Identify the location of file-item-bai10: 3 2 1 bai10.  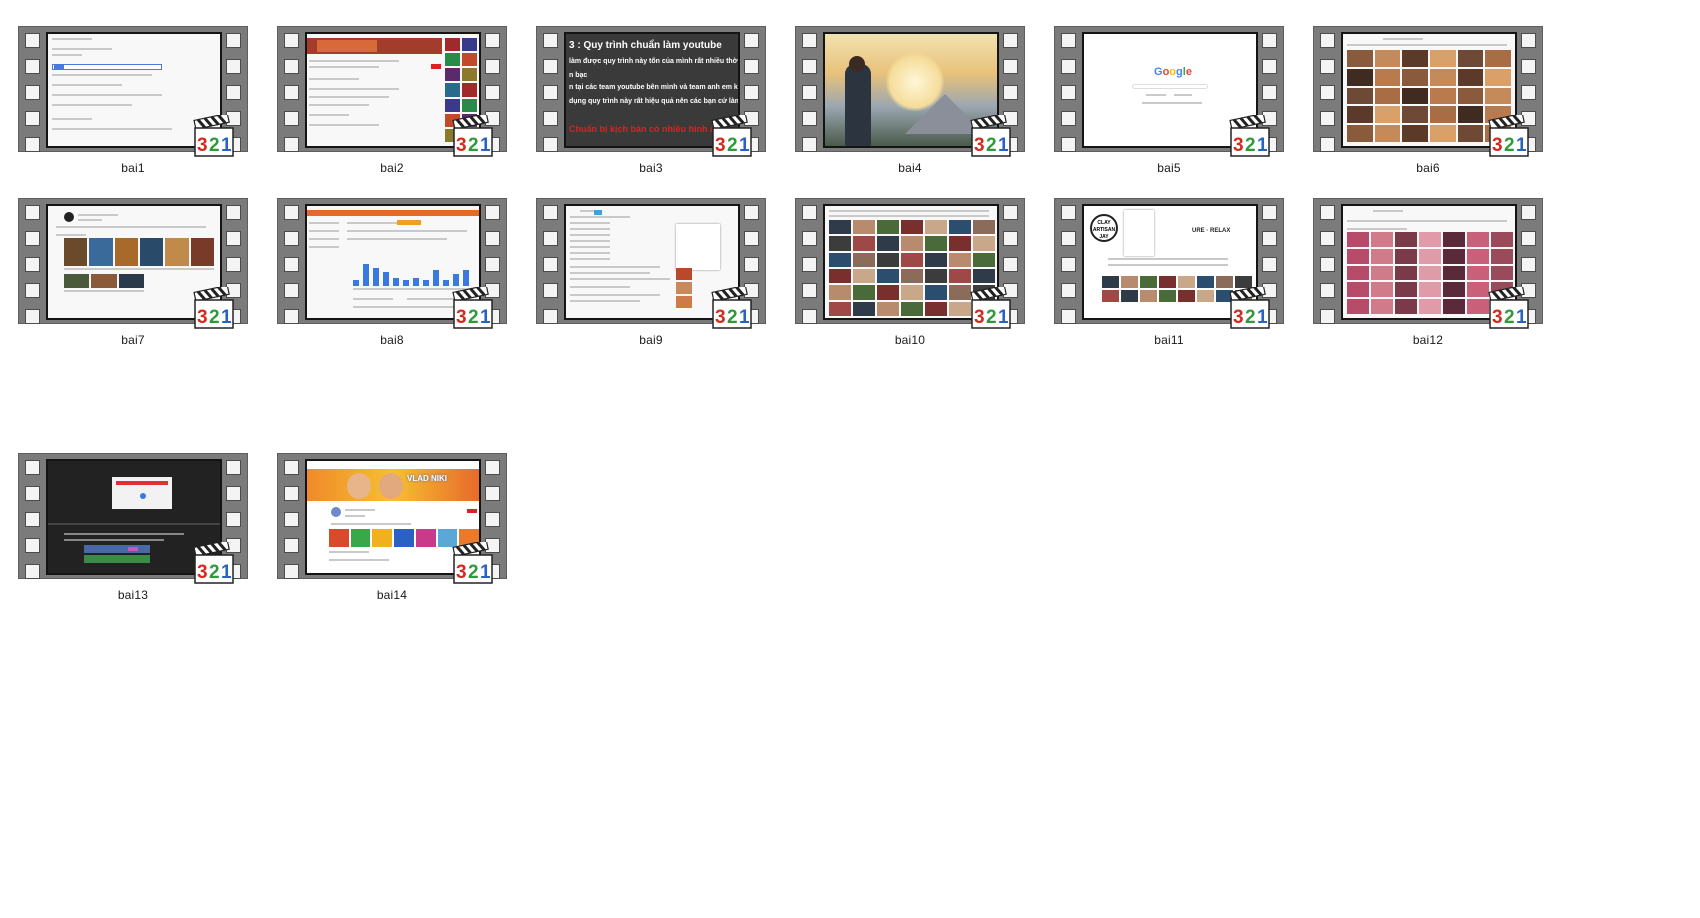
(908, 261).